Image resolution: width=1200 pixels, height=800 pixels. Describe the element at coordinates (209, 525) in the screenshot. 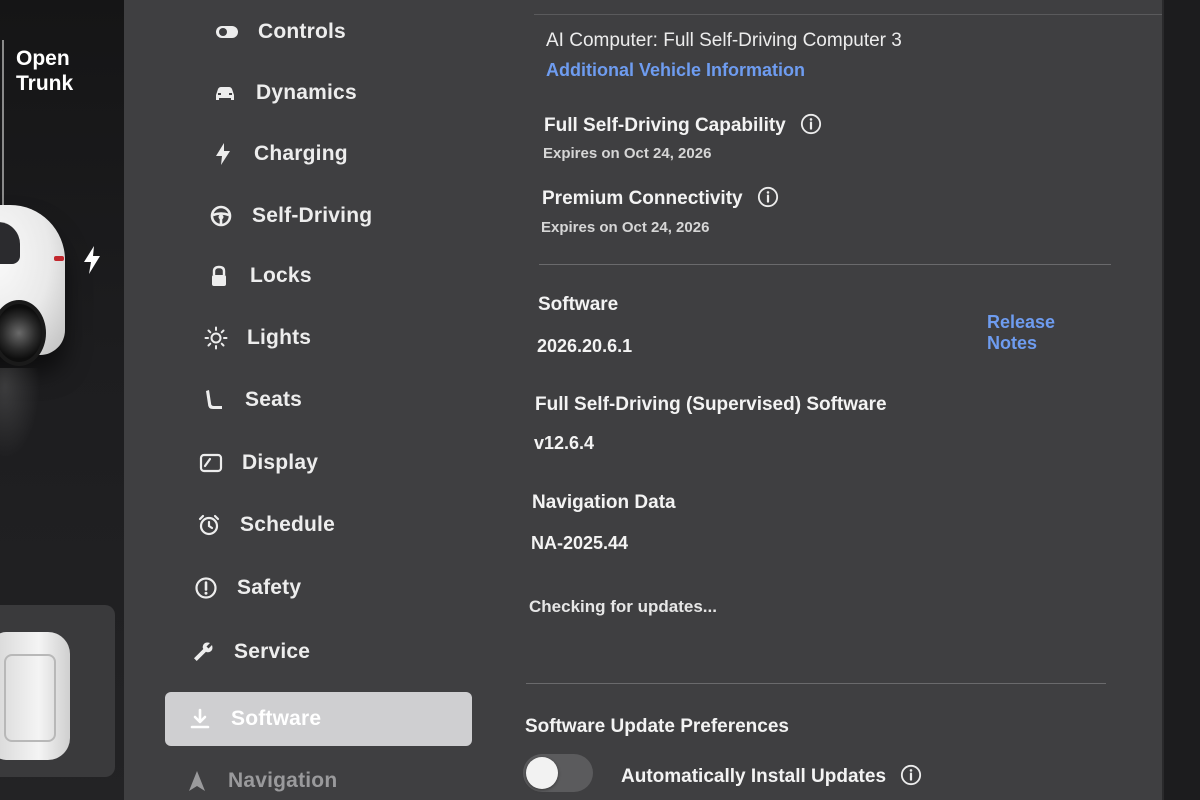

I see `alarm-clock-icon` at that location.